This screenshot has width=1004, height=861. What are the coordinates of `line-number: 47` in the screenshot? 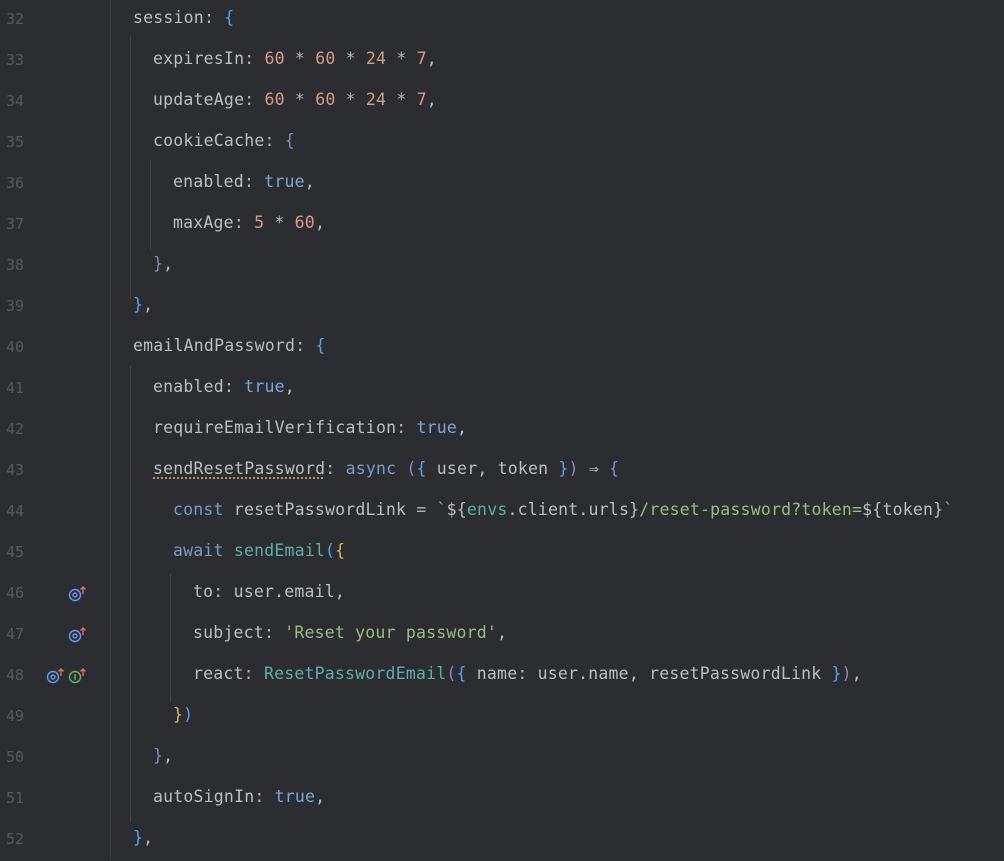 It's located at (14, 634).